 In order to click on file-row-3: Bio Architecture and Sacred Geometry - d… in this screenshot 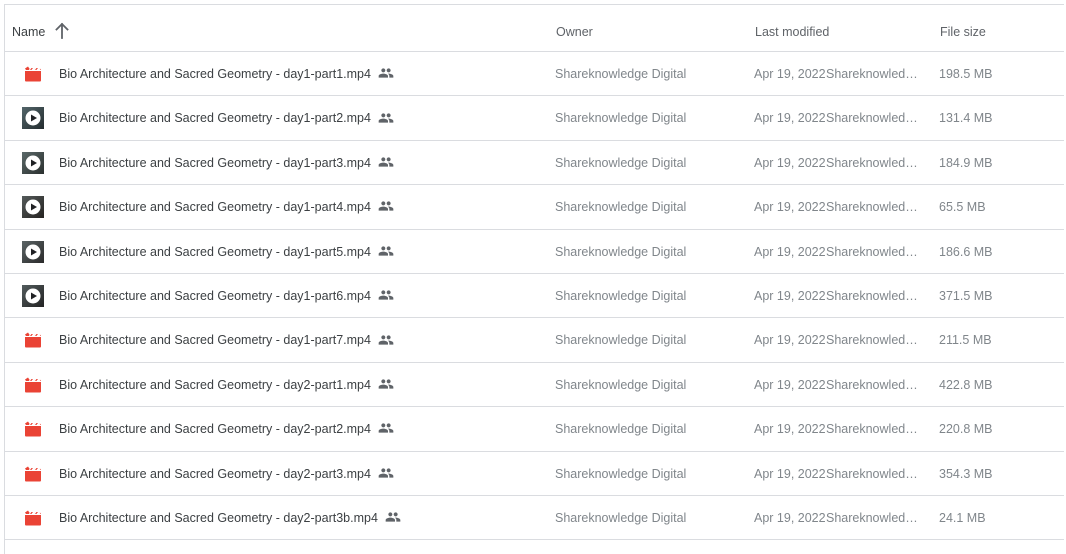, I will do `click(534, 163)`.